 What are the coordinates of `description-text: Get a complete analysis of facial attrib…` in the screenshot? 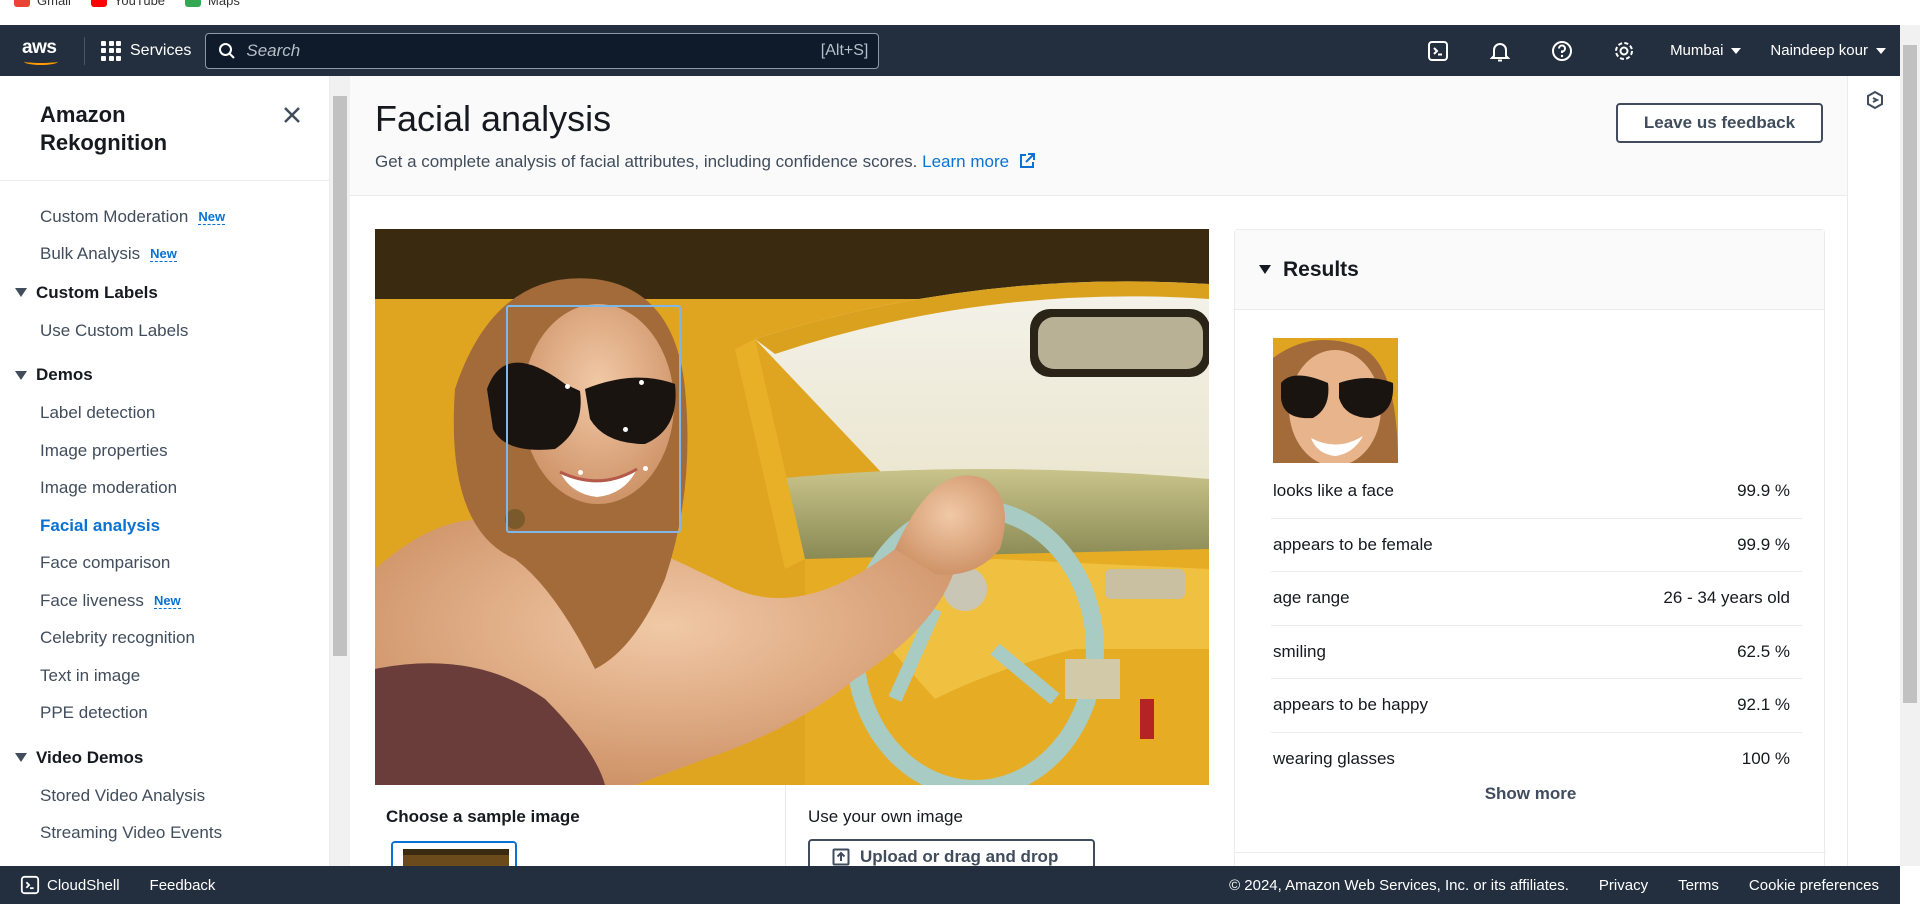 It's located at (646, 161).